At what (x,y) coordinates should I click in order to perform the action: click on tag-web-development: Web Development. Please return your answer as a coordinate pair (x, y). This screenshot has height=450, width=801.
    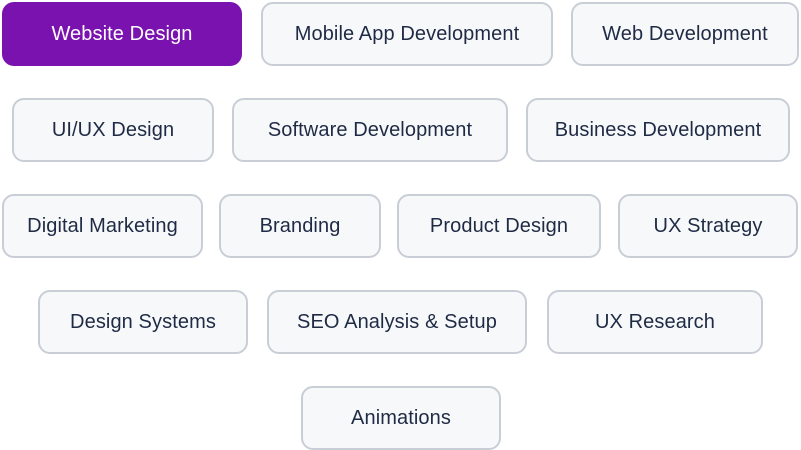
    Looking at the image, I should click on (685, 34).